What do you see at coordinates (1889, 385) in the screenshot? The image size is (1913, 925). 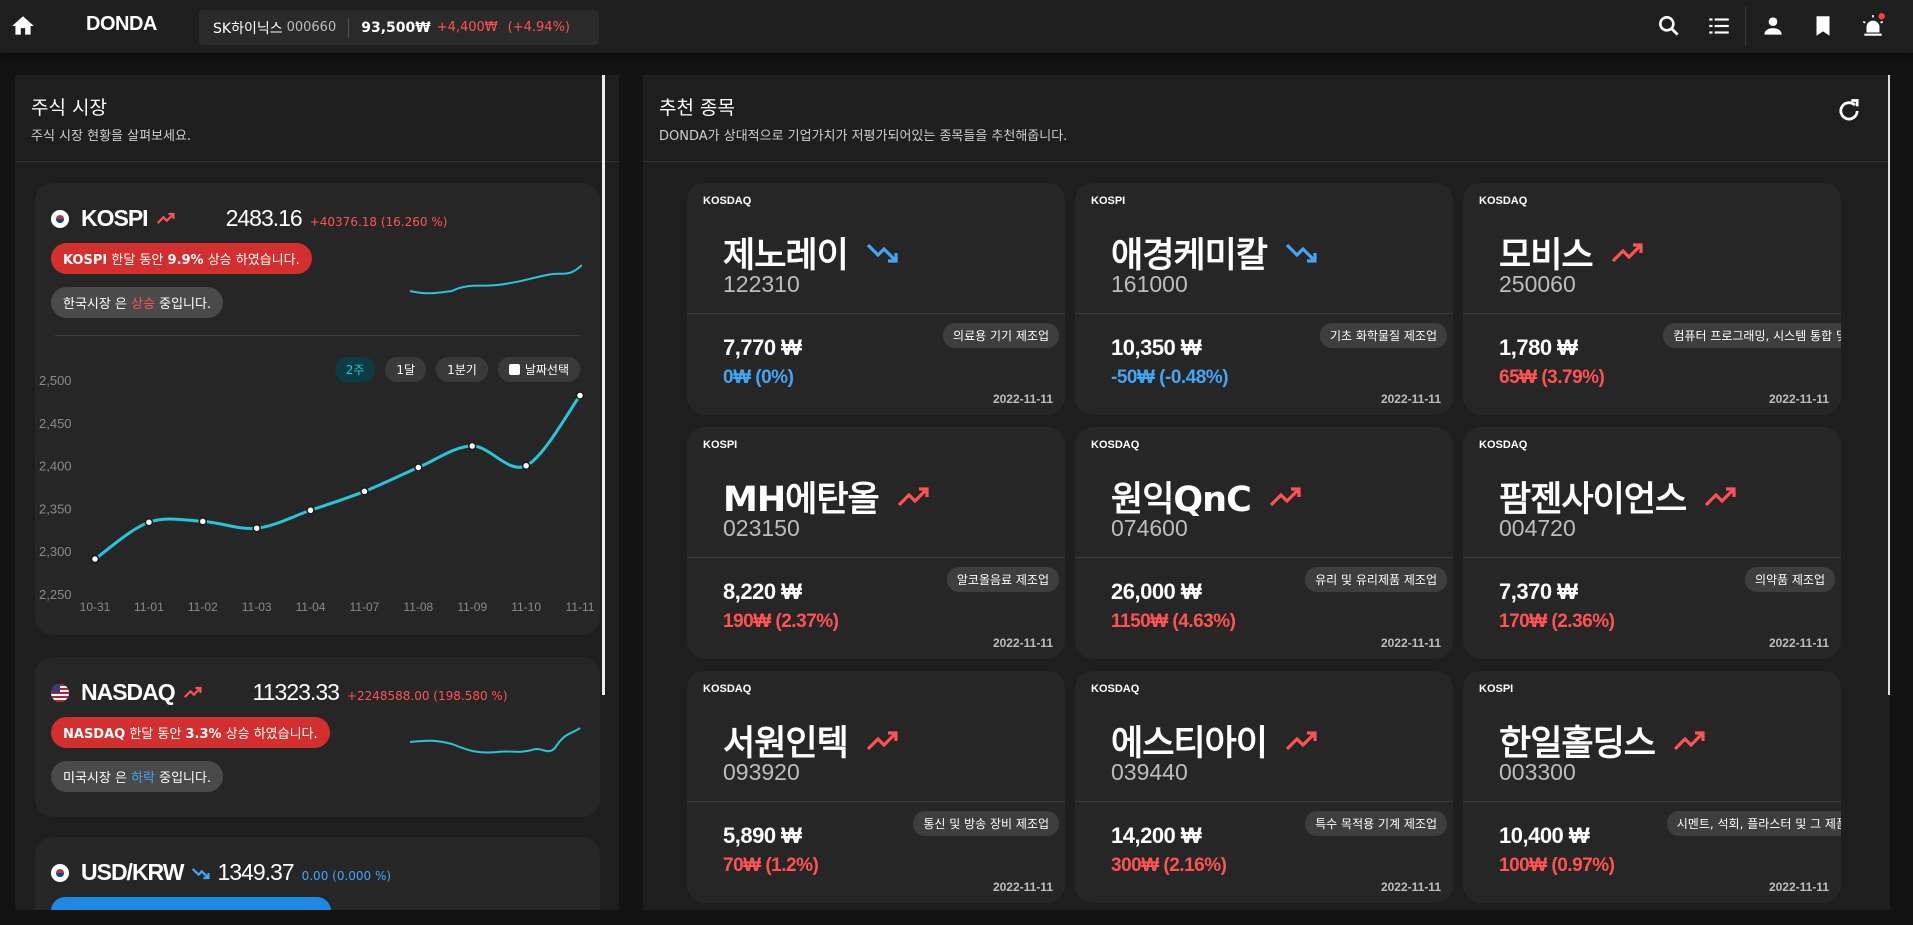 I see `recommend-scrollbar` at bounding box center [1889, 385].